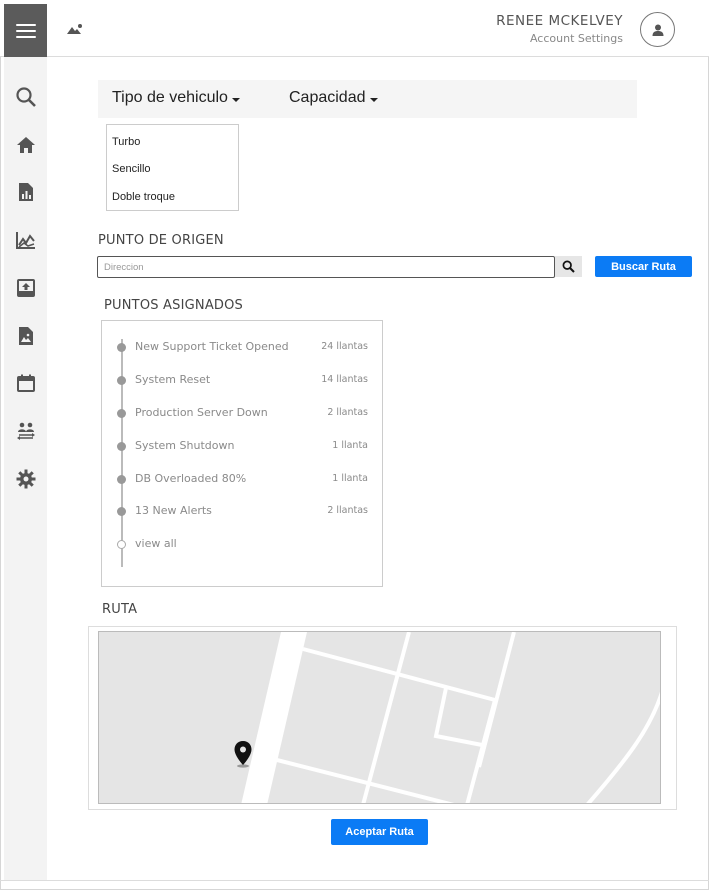  I want to click on timeline-item: System Shutdown 1 llanta, so click(242, 447).